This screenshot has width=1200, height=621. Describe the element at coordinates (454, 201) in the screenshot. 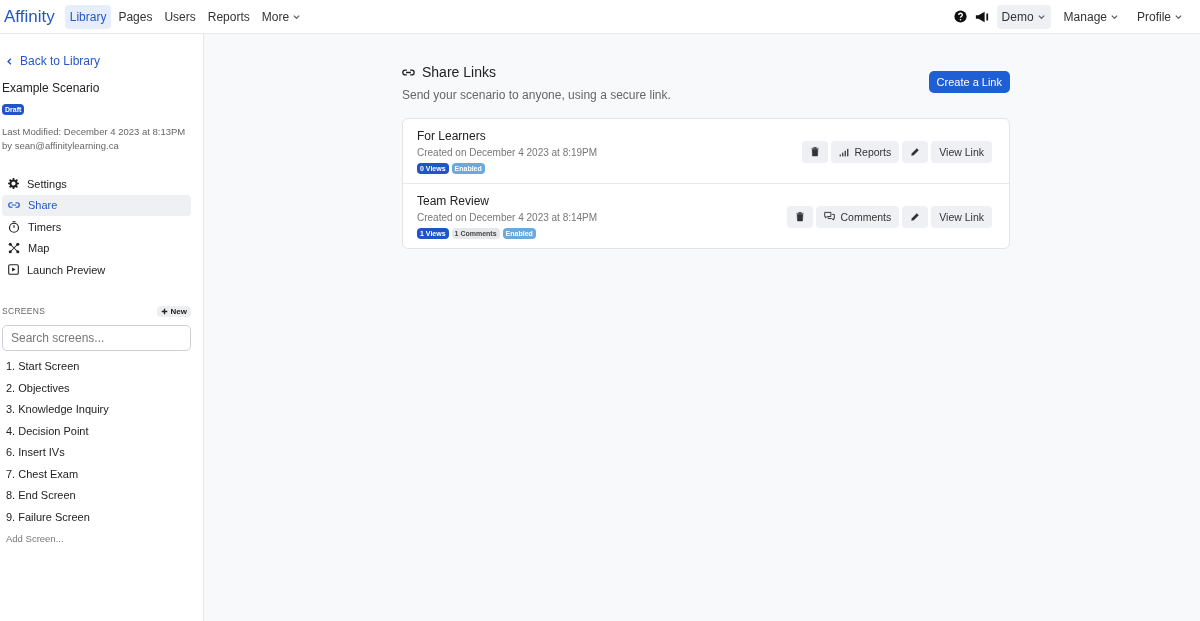

I see `link-name: Team Review` at that location.